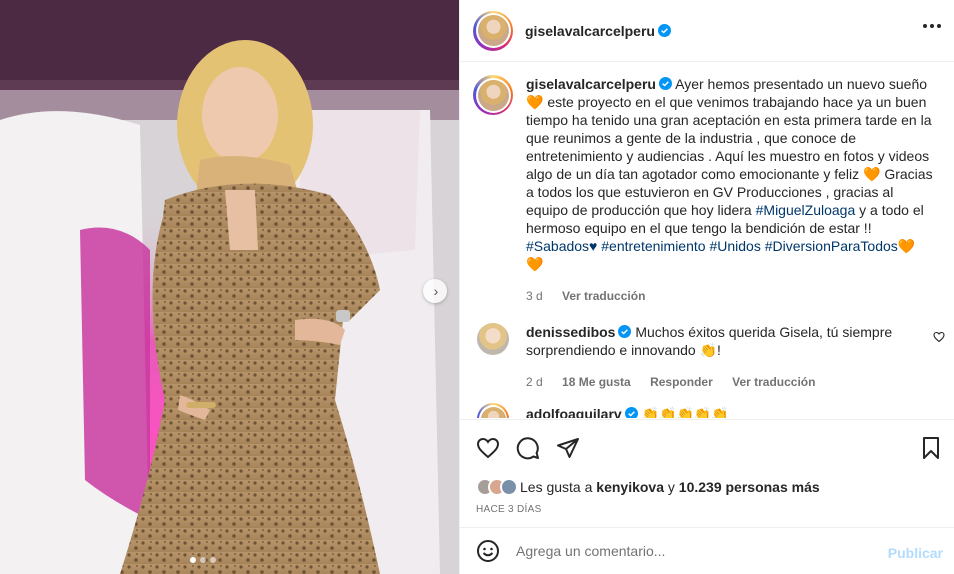 The height and width of the screenshot is (574, 954). Describe the element at coordinates (915, 553) in the screenshot. I see `publish-button: Publicar` at that location.